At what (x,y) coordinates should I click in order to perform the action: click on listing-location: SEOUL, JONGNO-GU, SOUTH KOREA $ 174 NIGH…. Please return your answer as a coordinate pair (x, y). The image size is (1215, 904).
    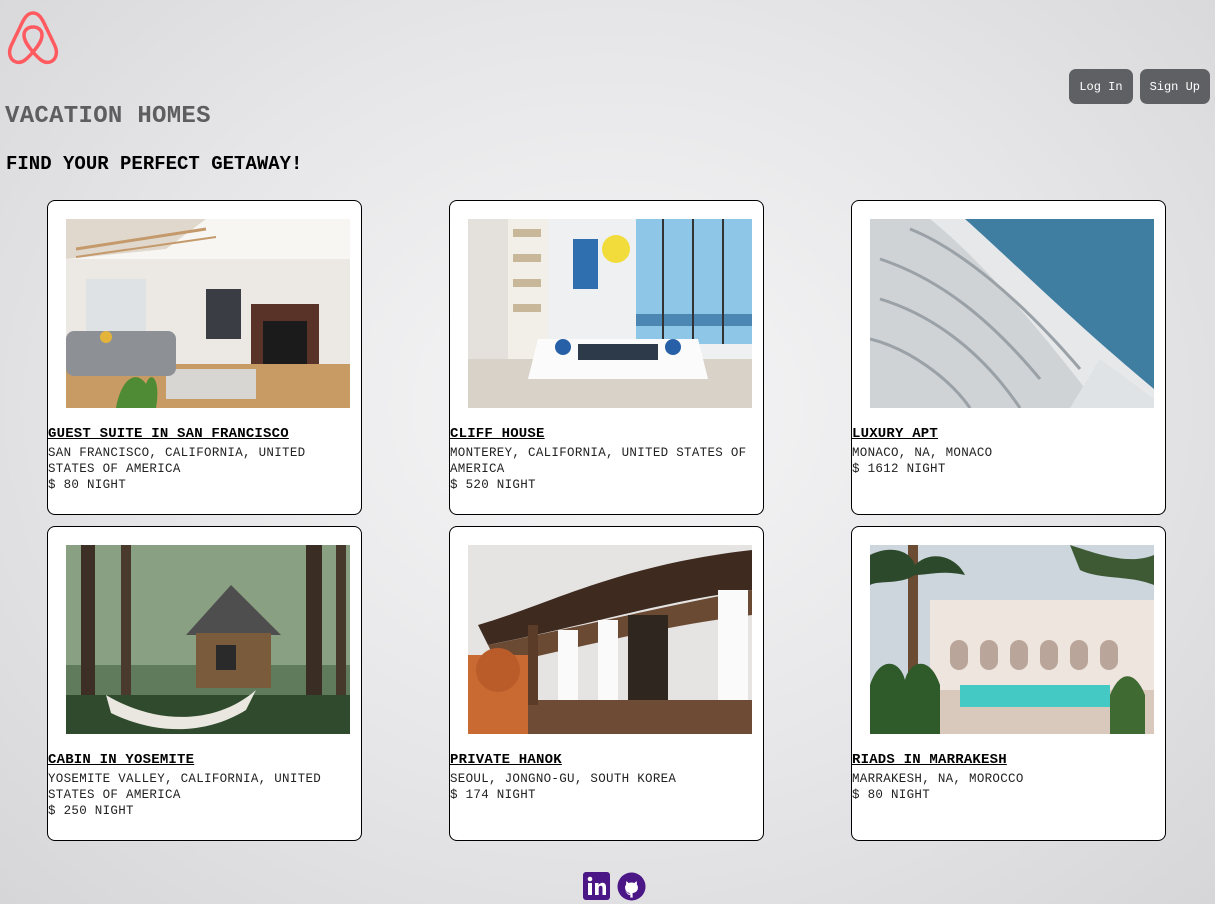
    Looking at the image, I should click on (602, 787).